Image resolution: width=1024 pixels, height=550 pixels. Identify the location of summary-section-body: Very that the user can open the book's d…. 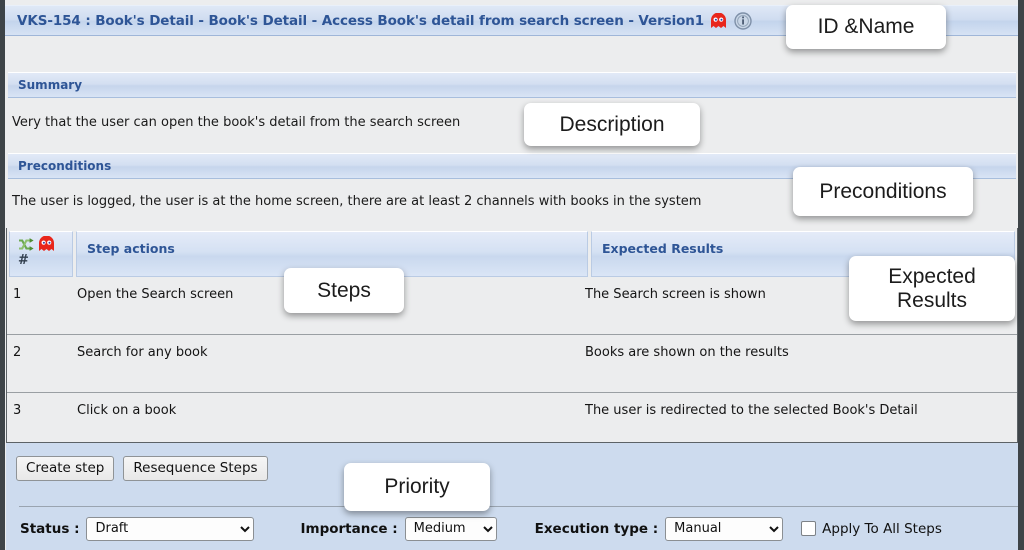
(512, 122).